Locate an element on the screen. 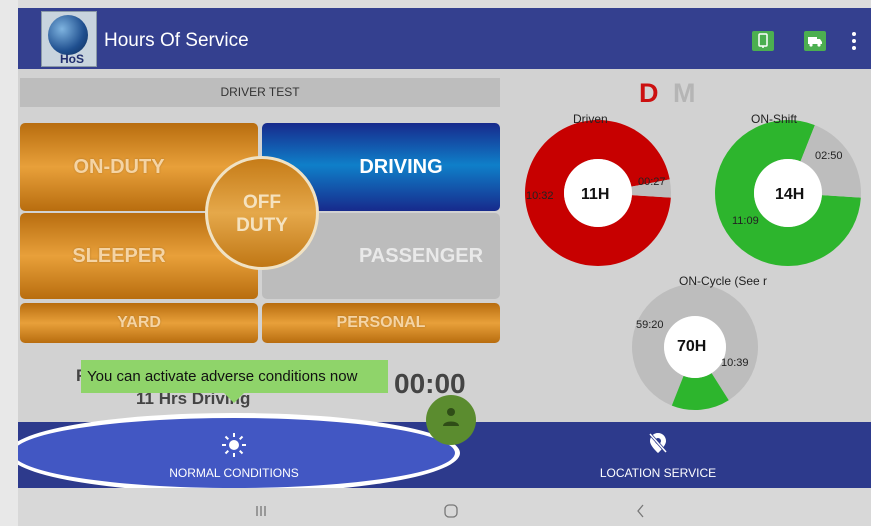  on-cycle-left-value: 59:20 is located at coordinates (650, 325).